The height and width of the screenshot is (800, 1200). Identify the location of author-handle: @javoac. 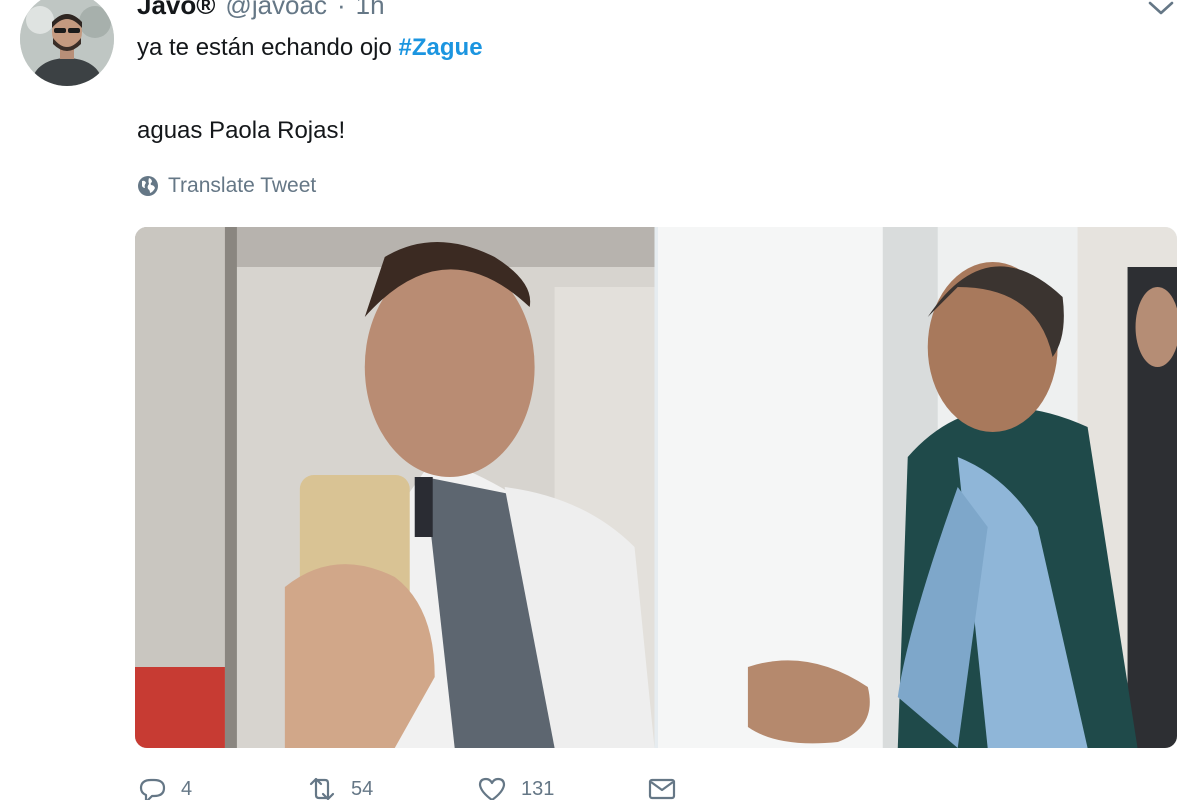
(276, 10).